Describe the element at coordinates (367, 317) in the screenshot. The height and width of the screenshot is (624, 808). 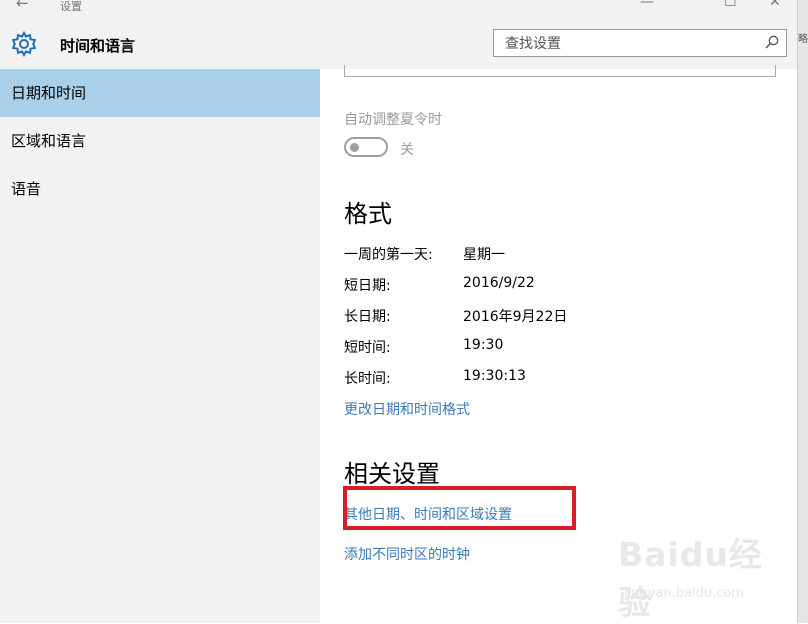
I see `long-date-label: 长日期:` at that location.